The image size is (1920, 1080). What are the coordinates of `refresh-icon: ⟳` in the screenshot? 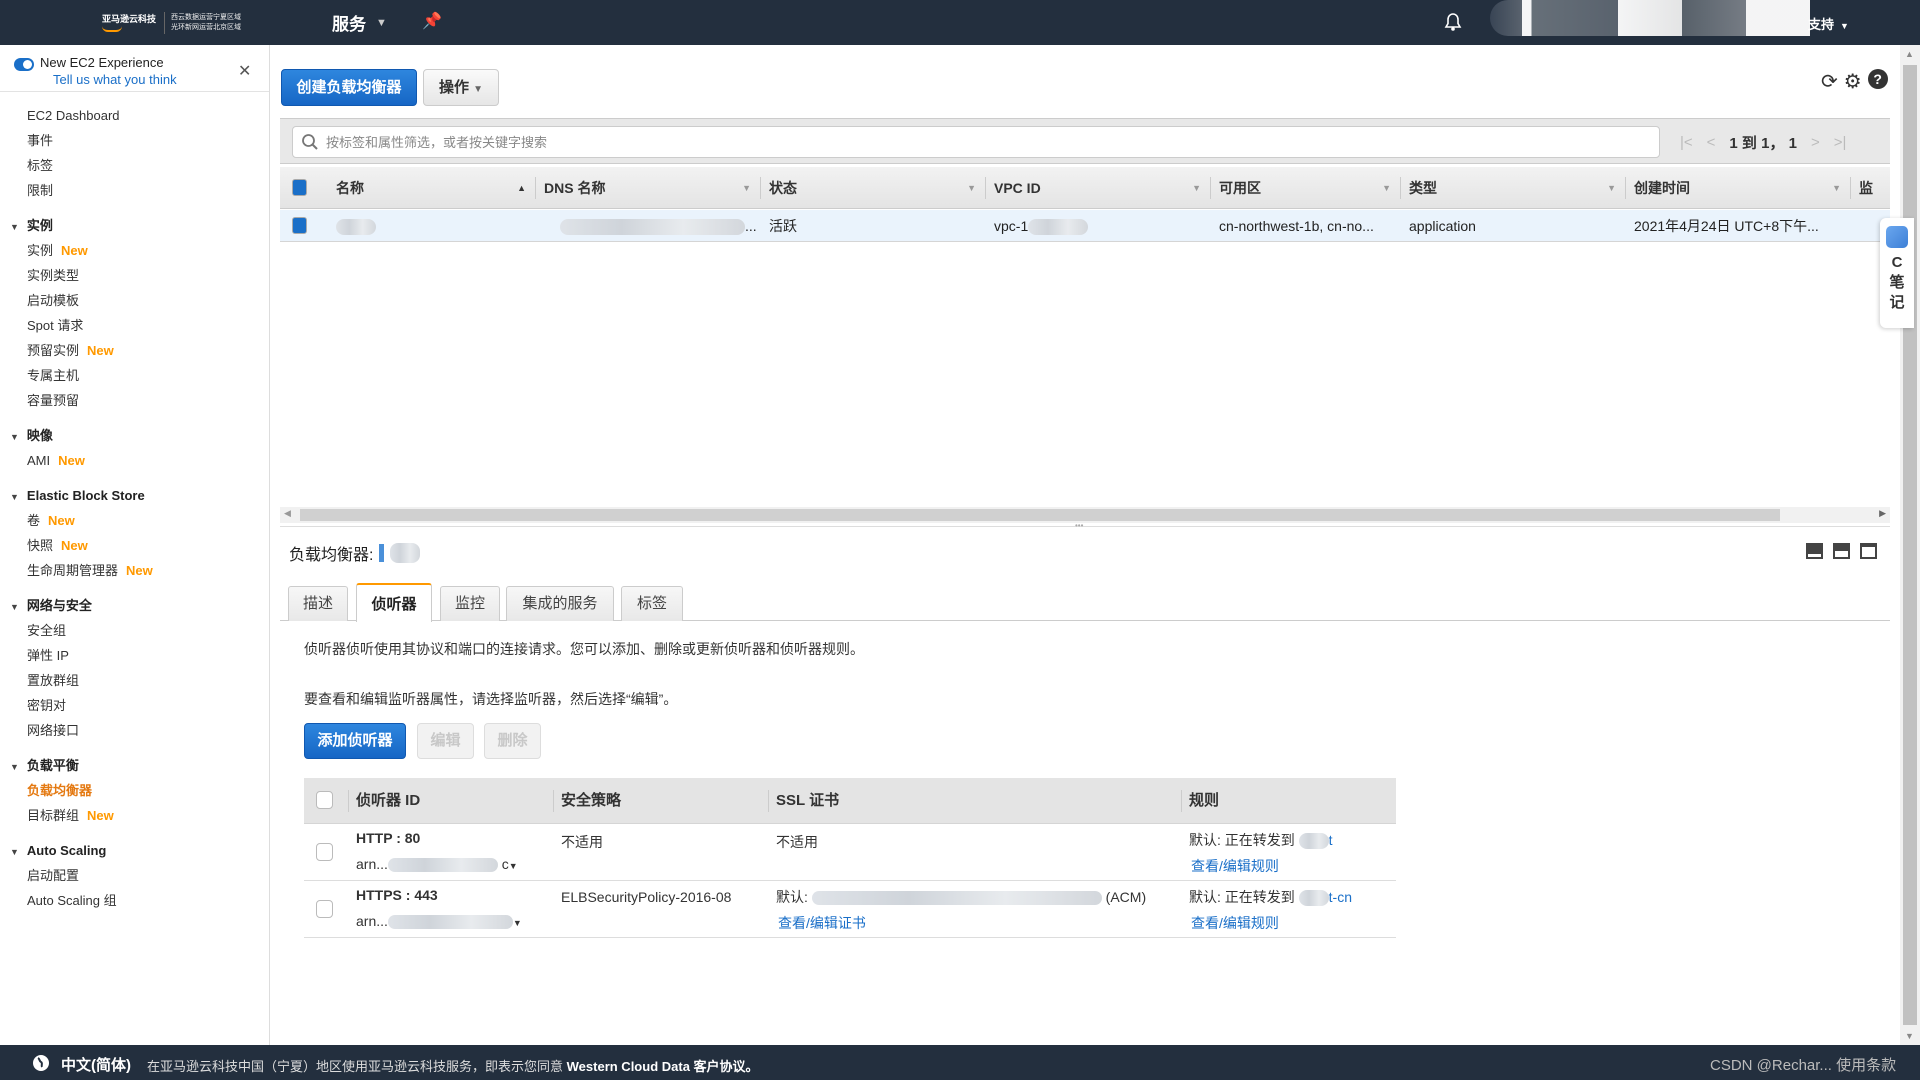 It's located at (1829, 81).